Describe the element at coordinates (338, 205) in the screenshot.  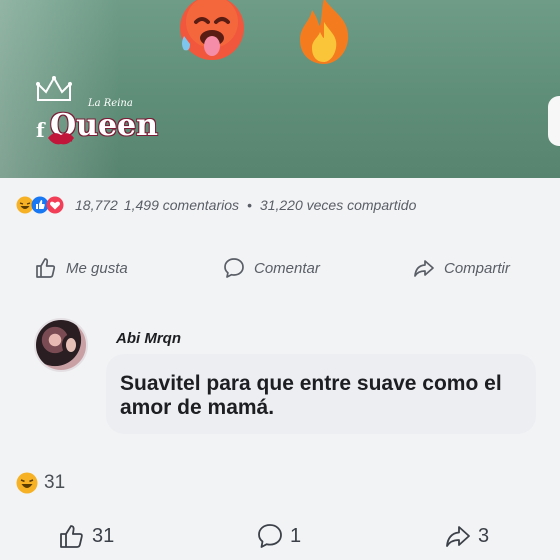
I see `share-count: 31,220 veces compartido` at that location.